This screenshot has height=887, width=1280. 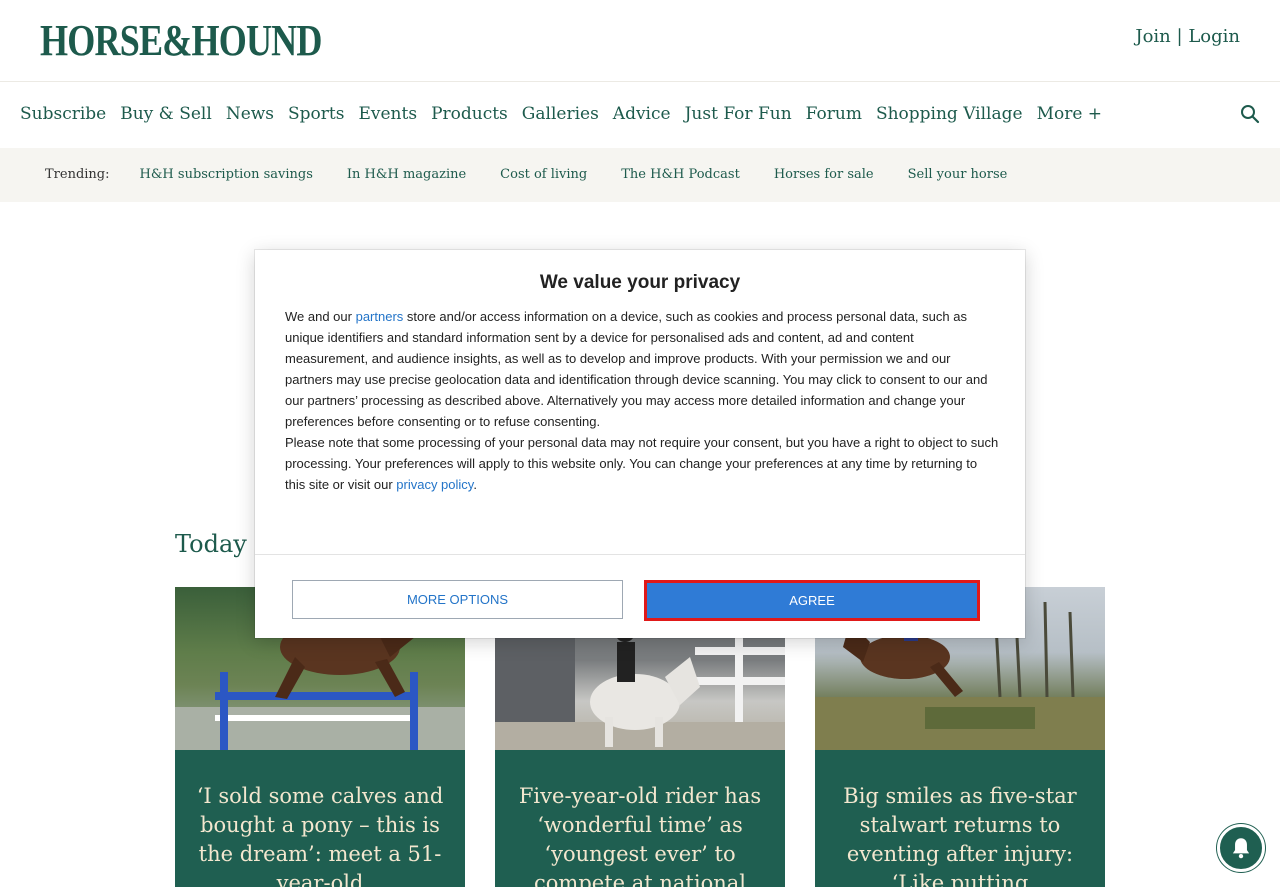 What do you see at coordinates (457, 599) in the screenshot?
I see `more-options-button: MORE OPTIONS` at bounding box center [457, 599].